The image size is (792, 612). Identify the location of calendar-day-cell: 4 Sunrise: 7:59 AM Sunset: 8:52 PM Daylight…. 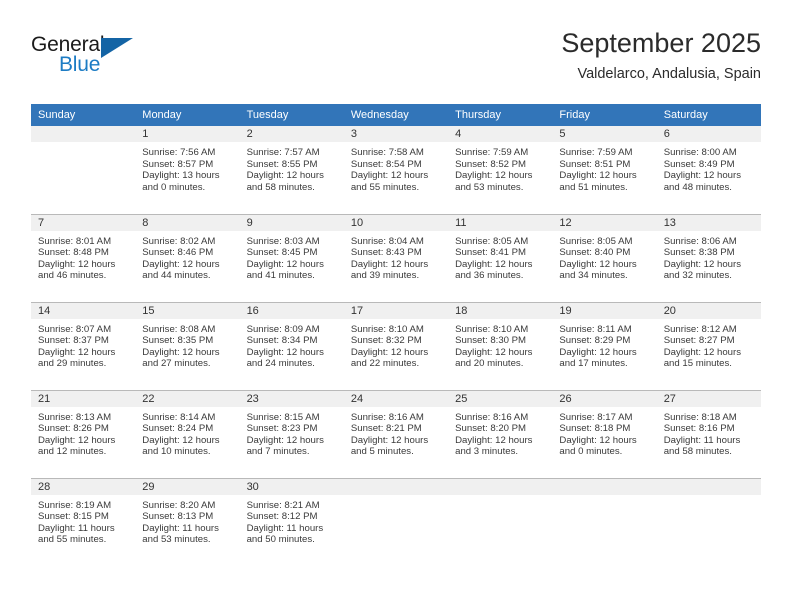
(500, 170).